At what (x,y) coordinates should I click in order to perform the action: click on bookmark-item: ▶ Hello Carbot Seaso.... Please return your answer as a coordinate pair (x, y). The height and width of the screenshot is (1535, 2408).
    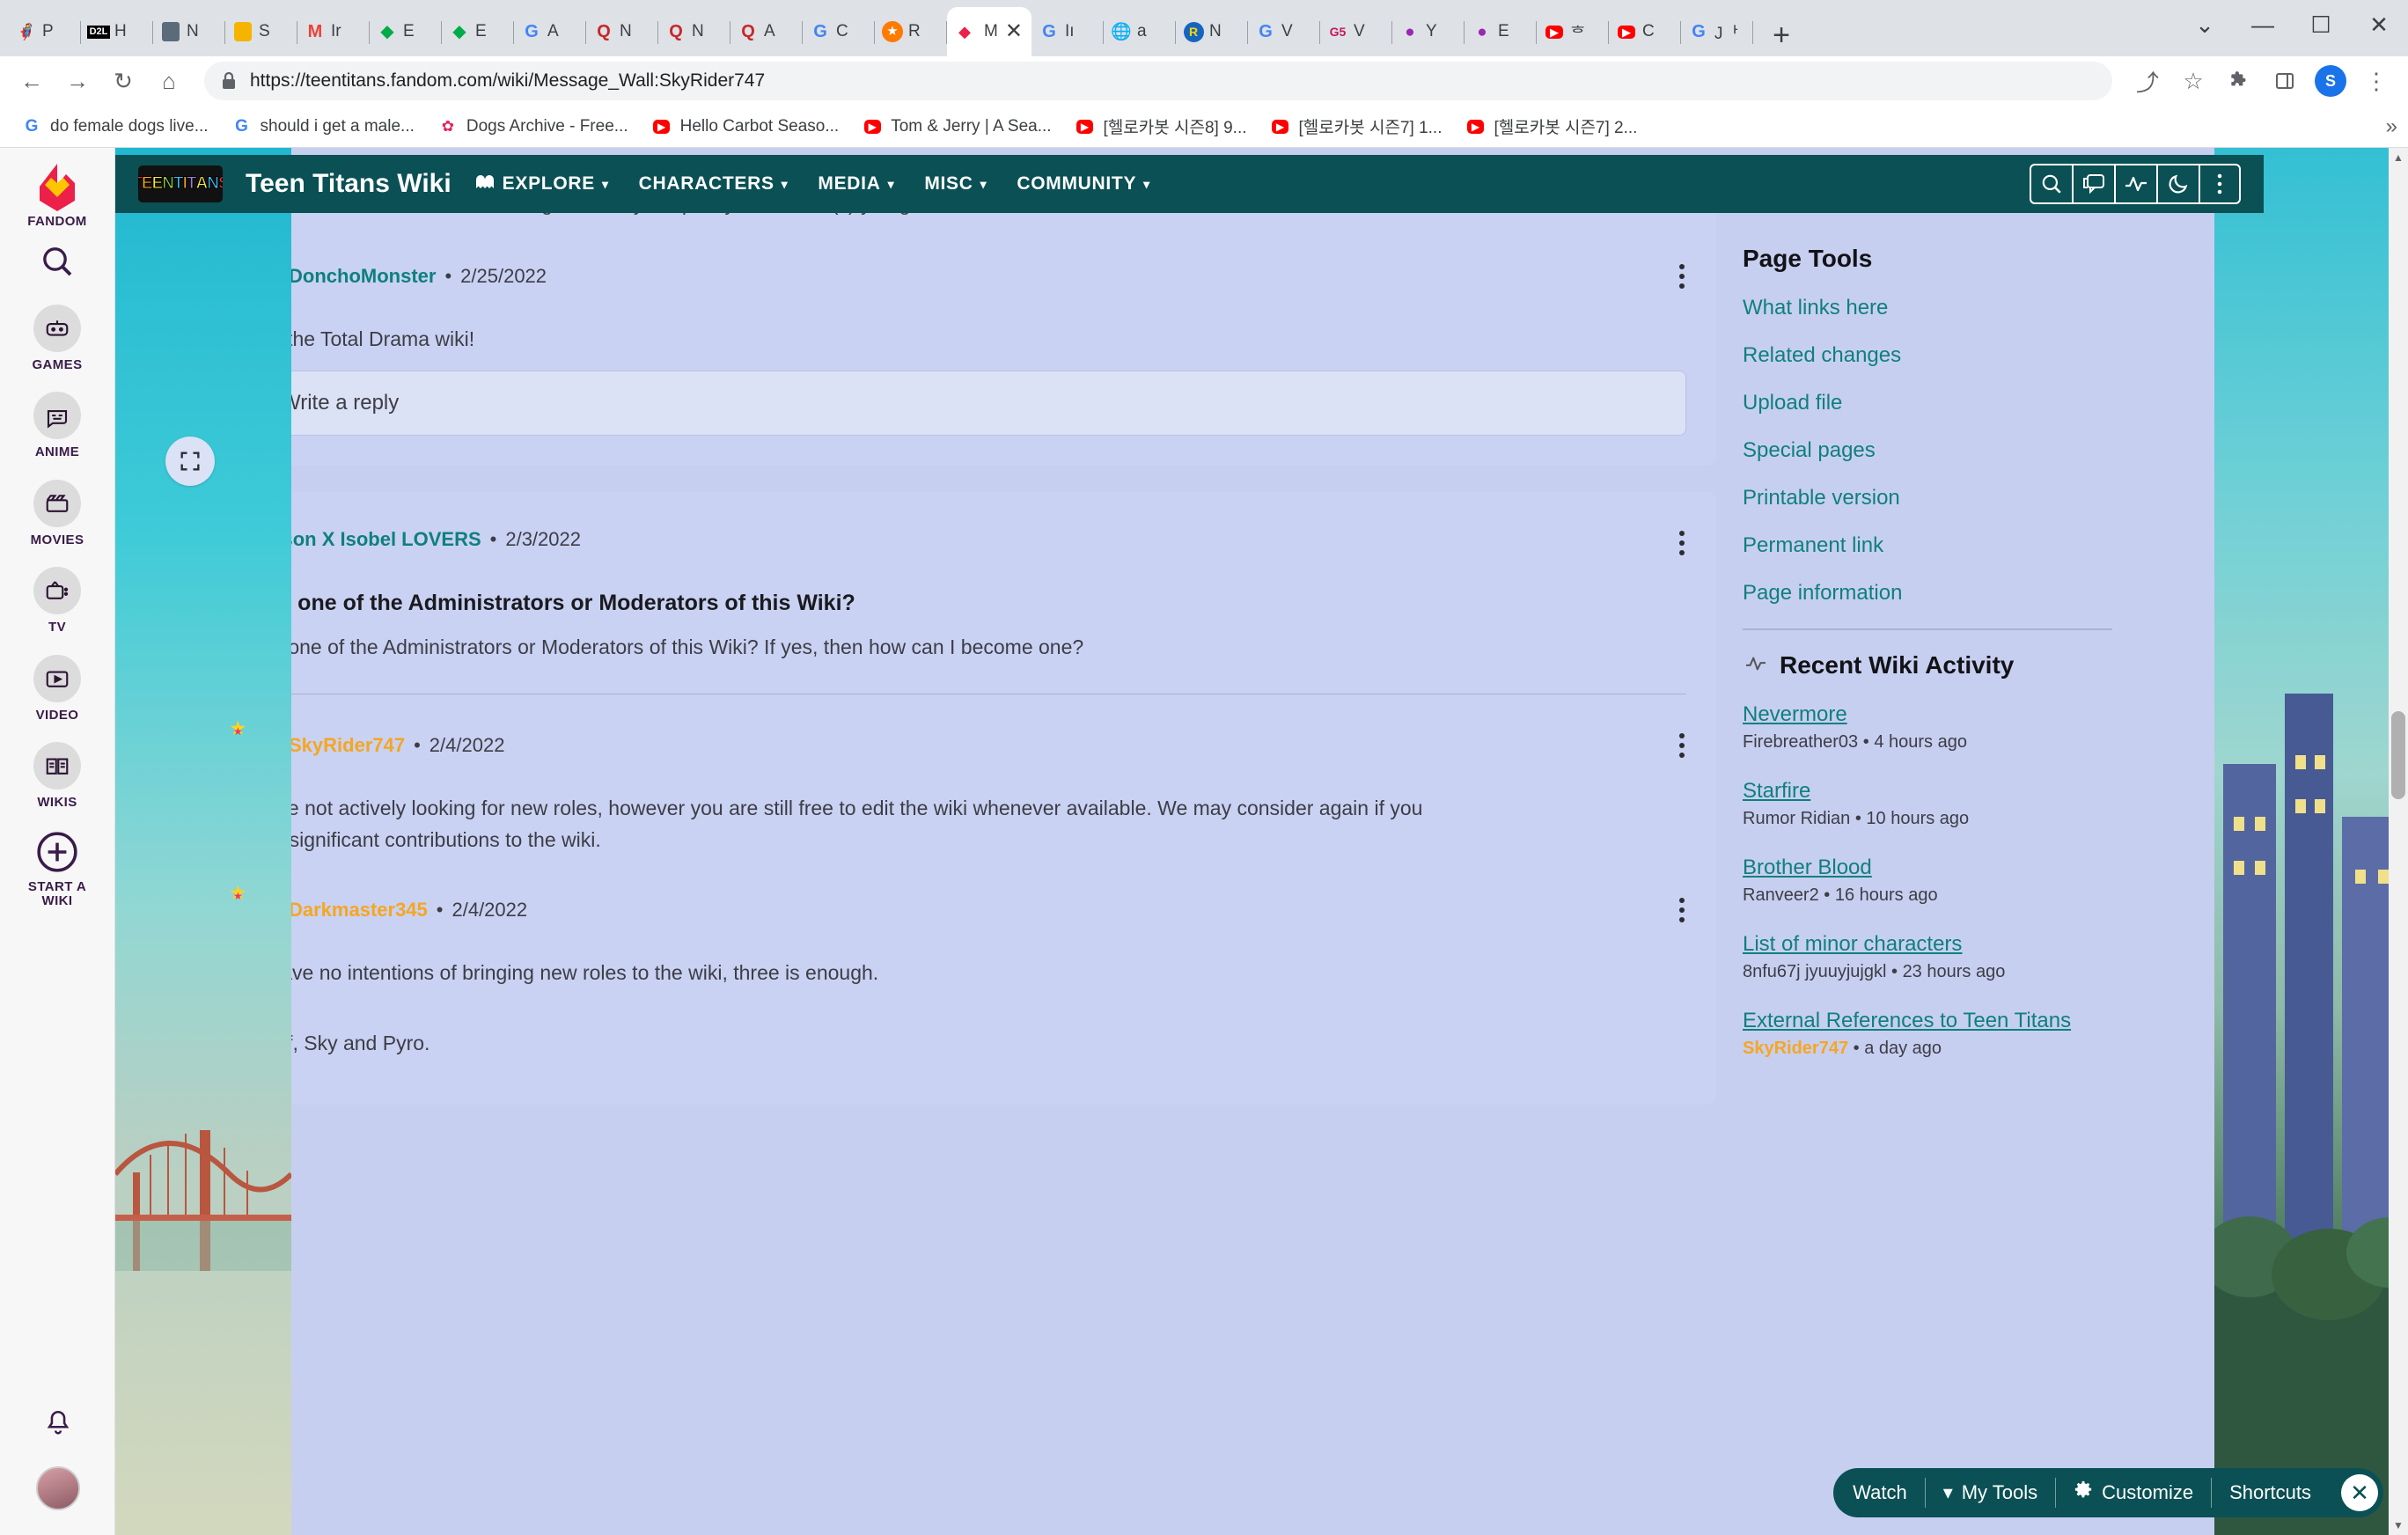
    Looking at the image, I should click on (745, 127).